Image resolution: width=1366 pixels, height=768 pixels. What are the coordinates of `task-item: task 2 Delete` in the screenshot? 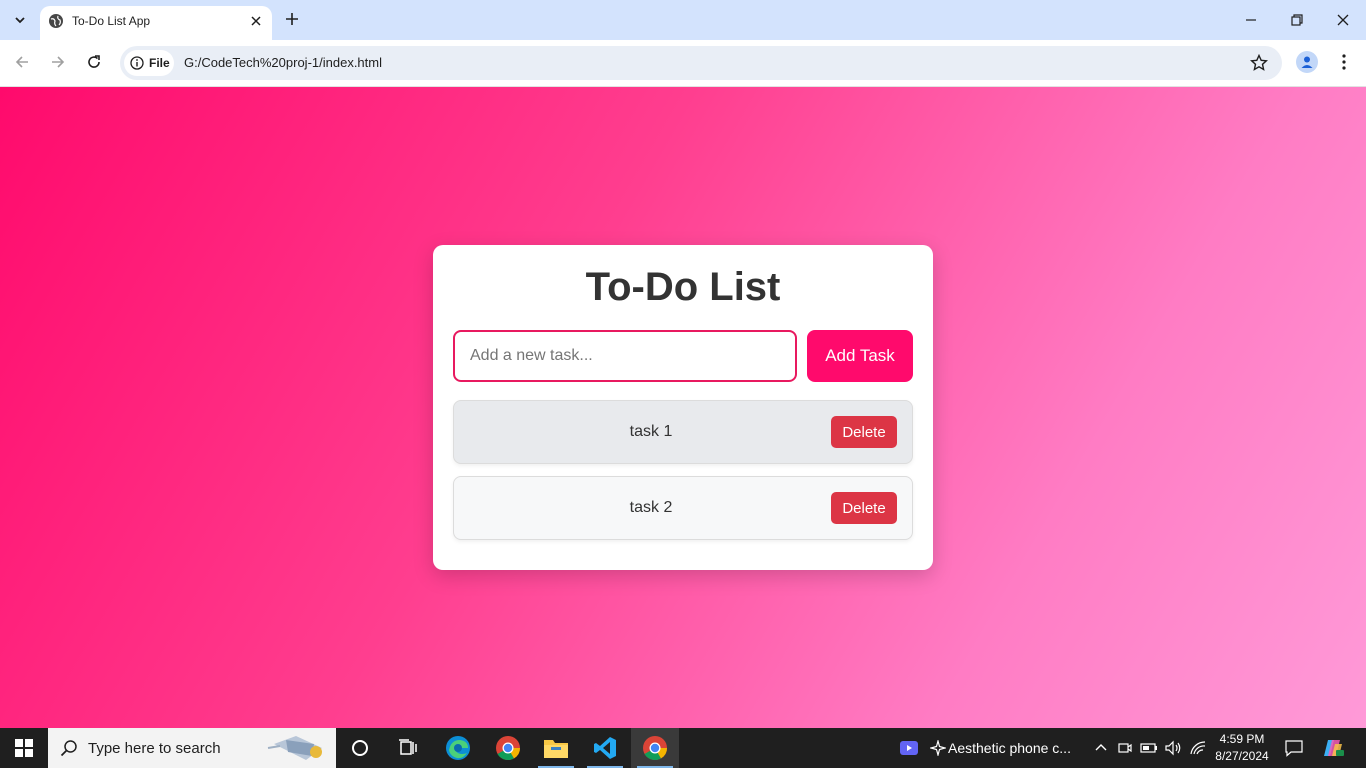 It's located at (683, 508).